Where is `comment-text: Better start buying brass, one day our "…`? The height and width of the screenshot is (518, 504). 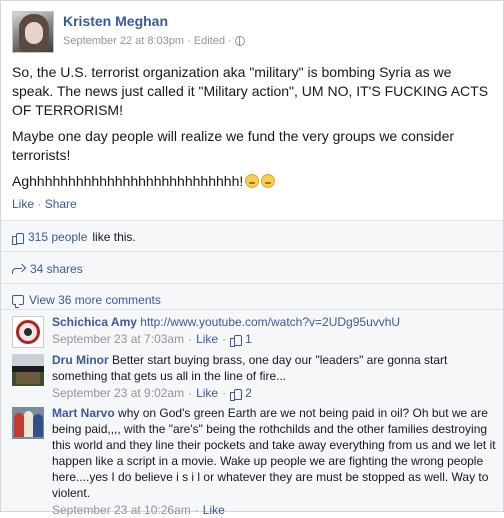 comment-text: Better start buying brass, one day our "… is located at coordinates (250, 368).